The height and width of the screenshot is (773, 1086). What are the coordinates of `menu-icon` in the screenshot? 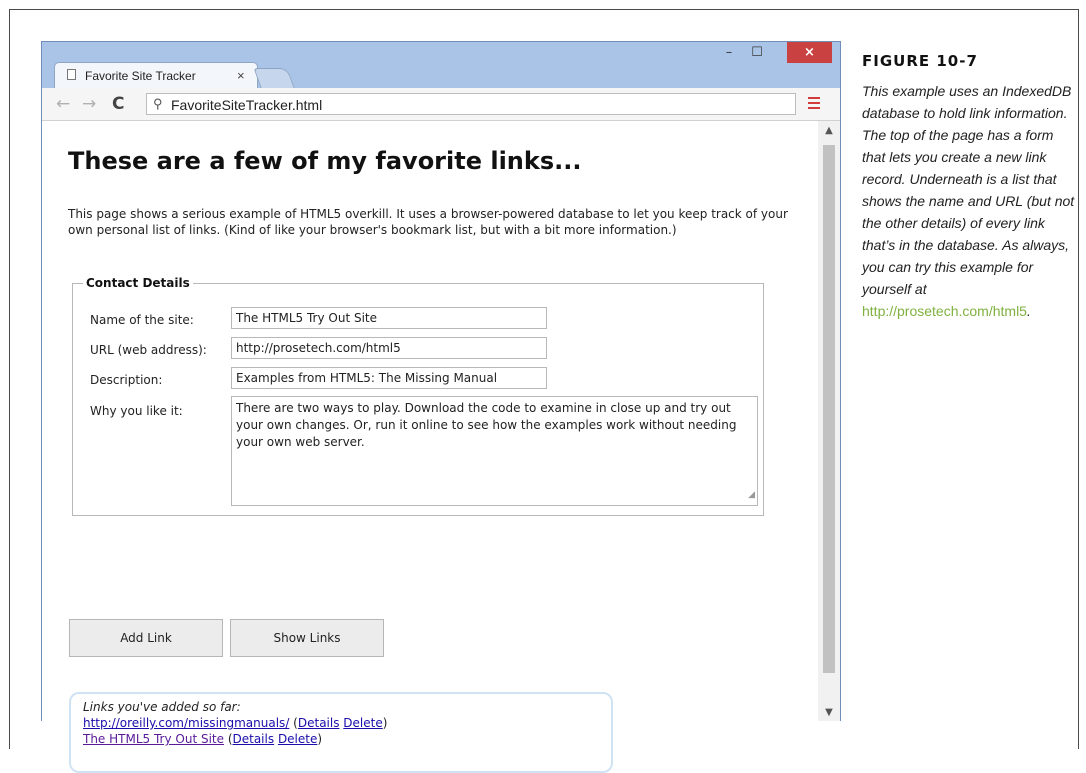 It's located at (814, 104).